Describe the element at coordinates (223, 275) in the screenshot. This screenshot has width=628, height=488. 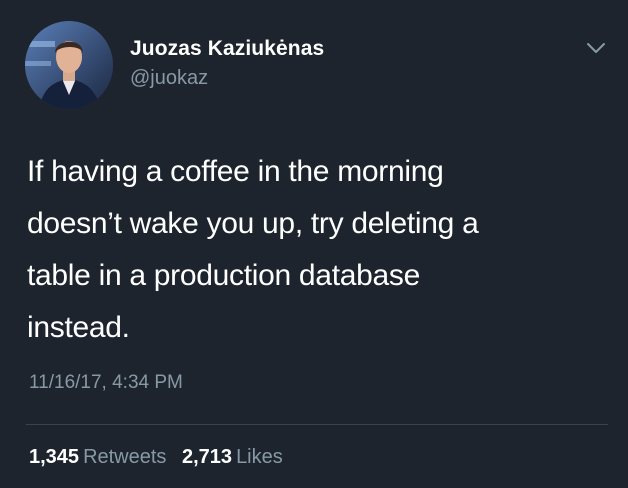
I see `tweet-text-line: table in a production database` at that location.